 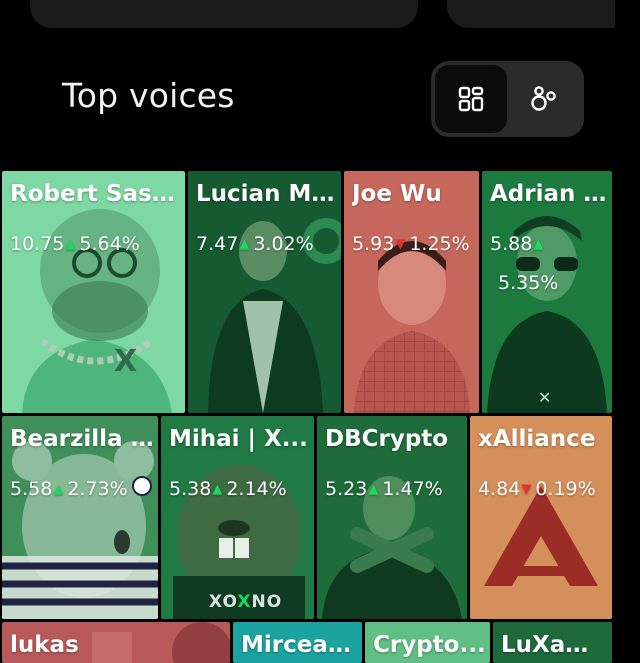 I want to click on voice-score: 7.47, so click(x=217, y=244).